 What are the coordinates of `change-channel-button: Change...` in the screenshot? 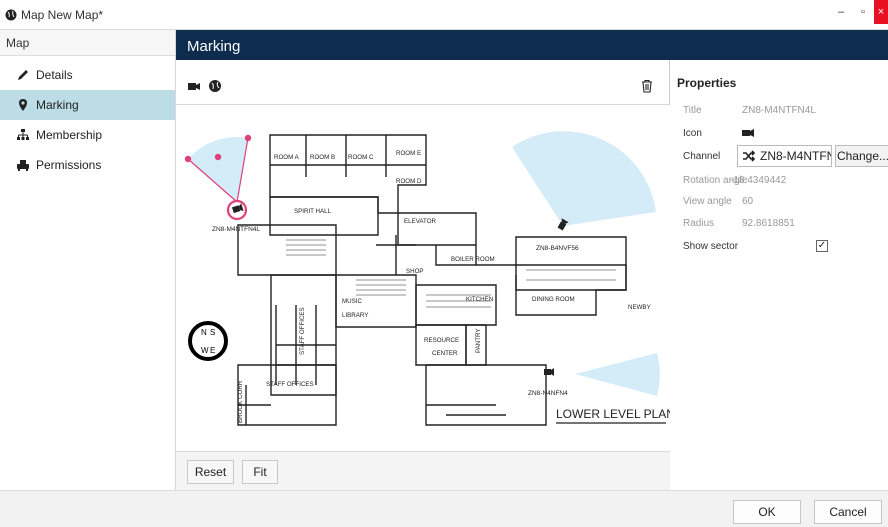 It's located at (861, 156).